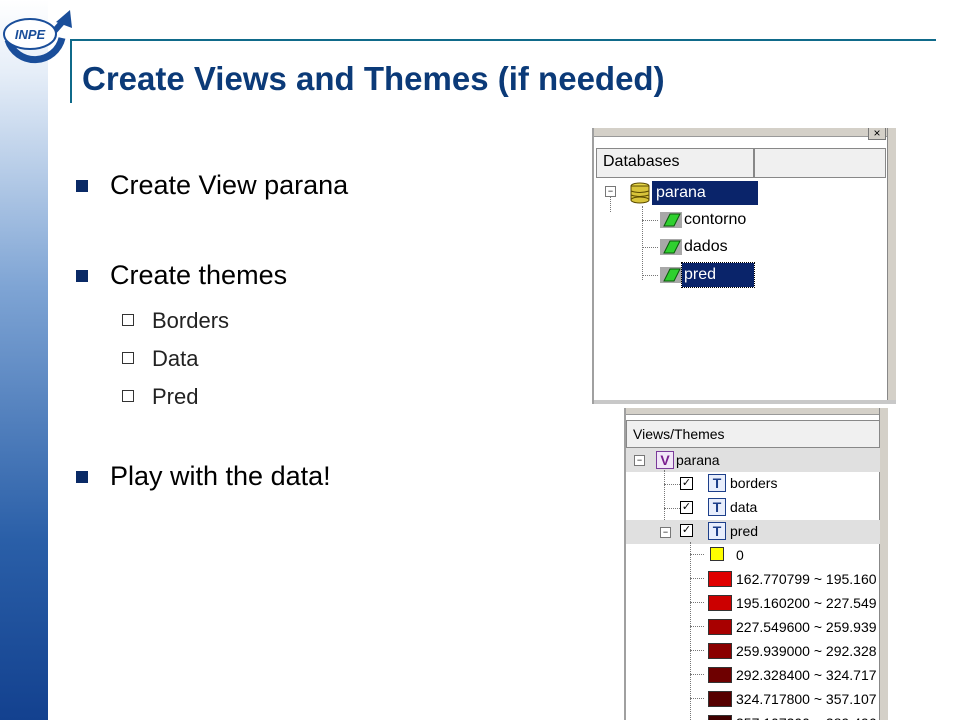 The image size is (960, 720). I want to click on layer-item-contorno: contorno, so click(715, 220).